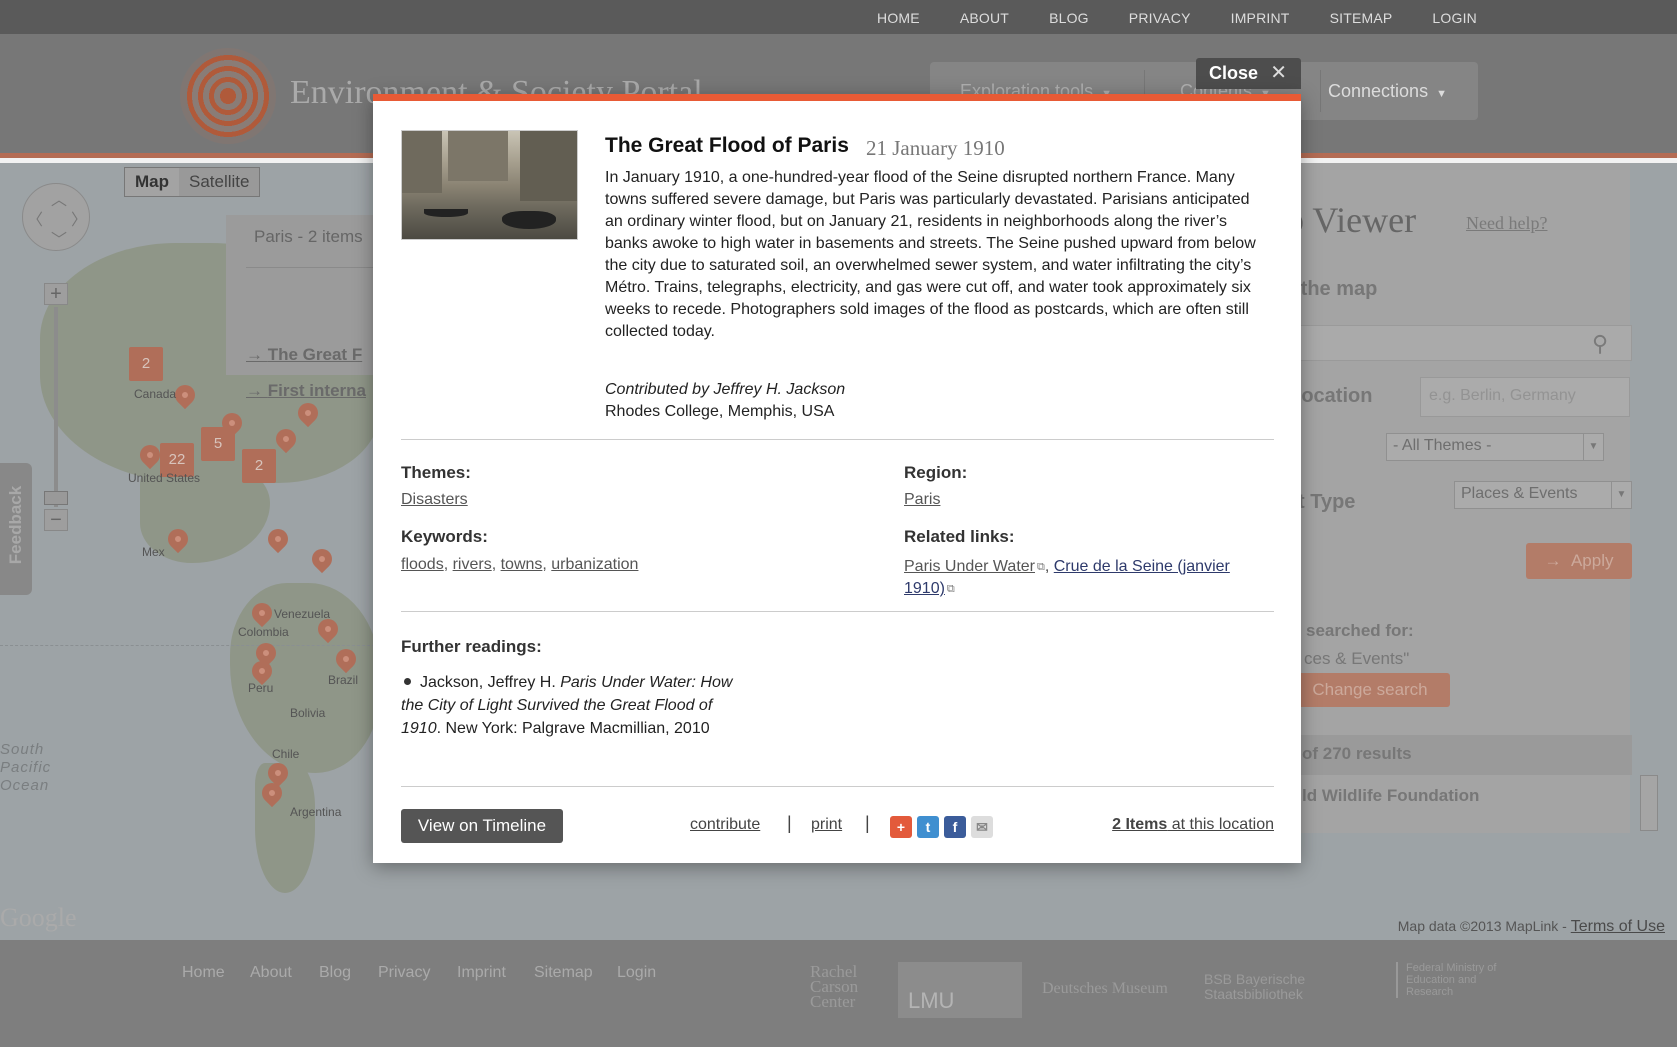 The image size is (1677, 1047). Describe the element at coordinates (845, 986) in the screenshot. I see `rachel-carson-center-logo: Rachel Carson Center` at that location.